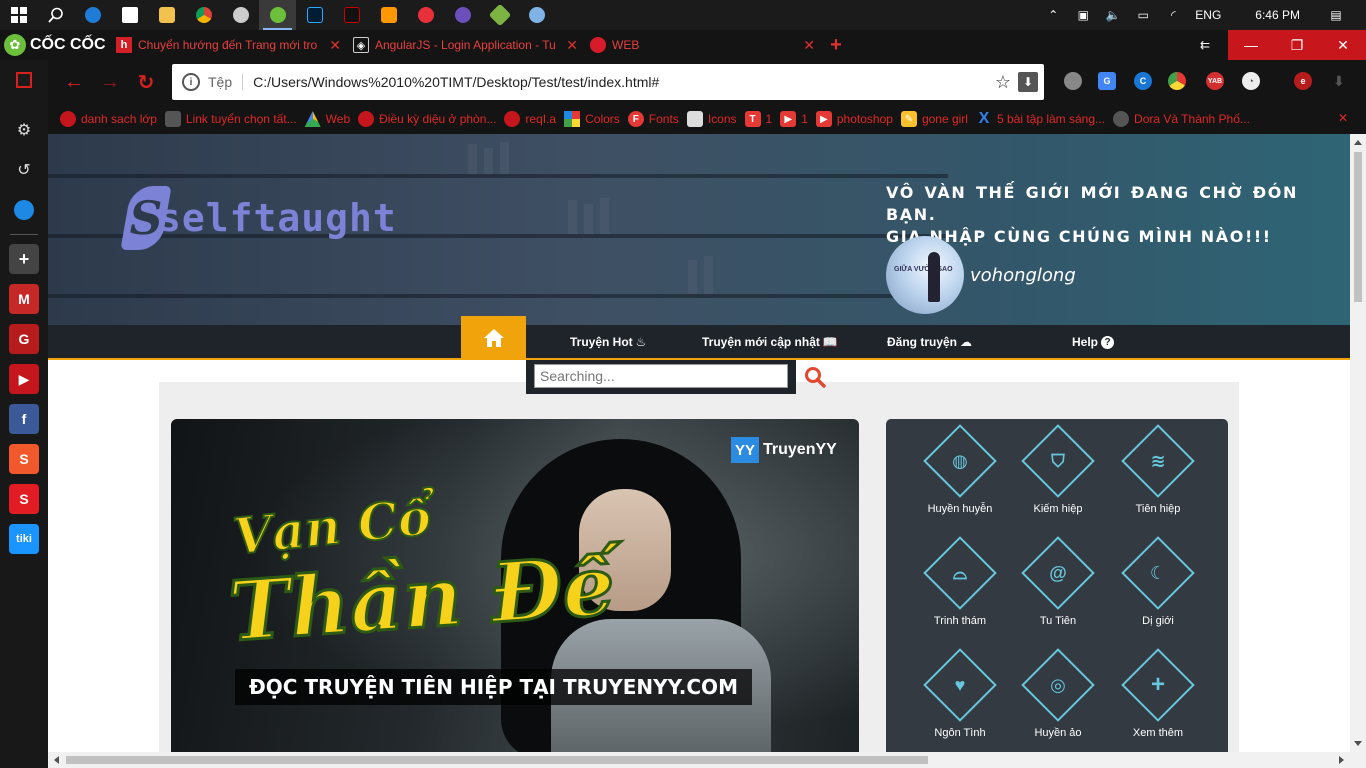 The image size is (1366, 768). I want to click on tab-list-icon: ⇇, so click(1205, 45).